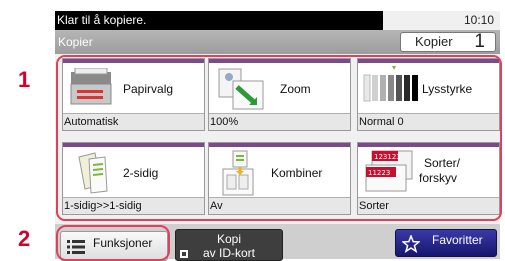  What do you see at coordinates (184, 254) in the screenshot?
I see `id-card-icon` at bounding box center [184, 254].